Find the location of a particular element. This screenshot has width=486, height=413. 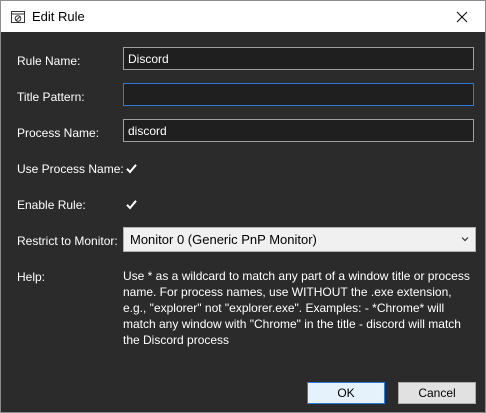

enable-rule-checkbox is located at coordinates (131, 204).